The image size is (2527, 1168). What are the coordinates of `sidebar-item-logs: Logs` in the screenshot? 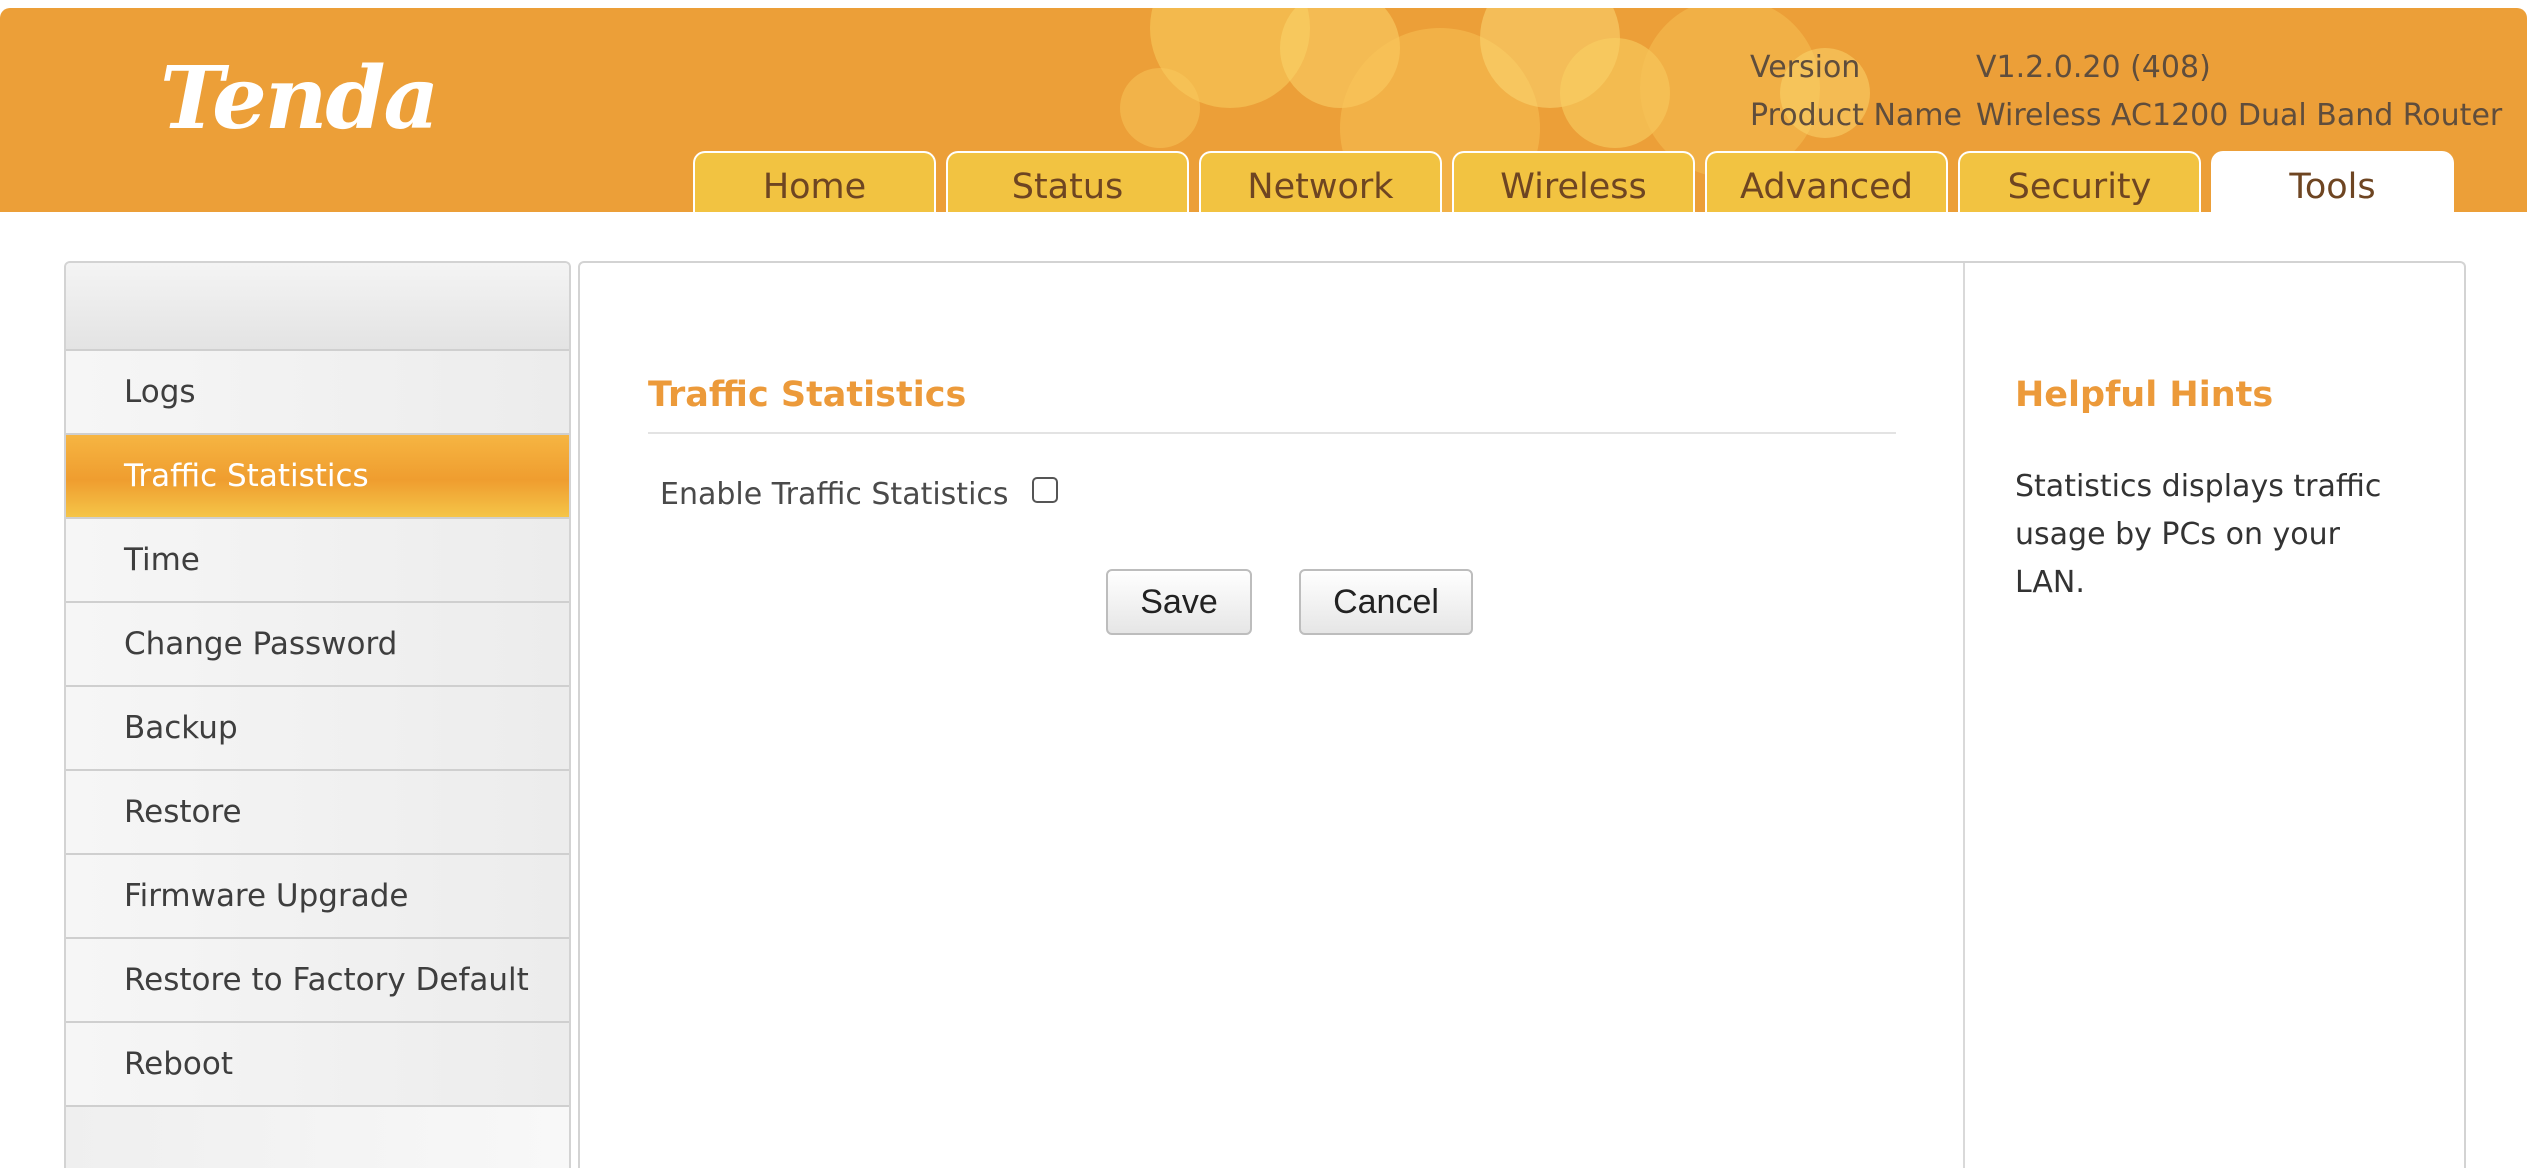 It's located at (317, 393).